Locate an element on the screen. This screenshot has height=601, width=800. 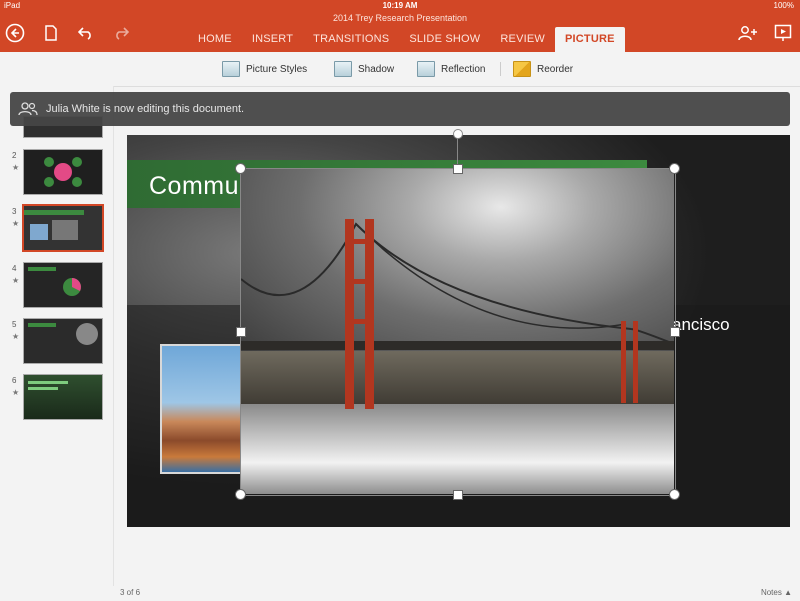
slide-number: 2 is located at coordinates (14, 155).